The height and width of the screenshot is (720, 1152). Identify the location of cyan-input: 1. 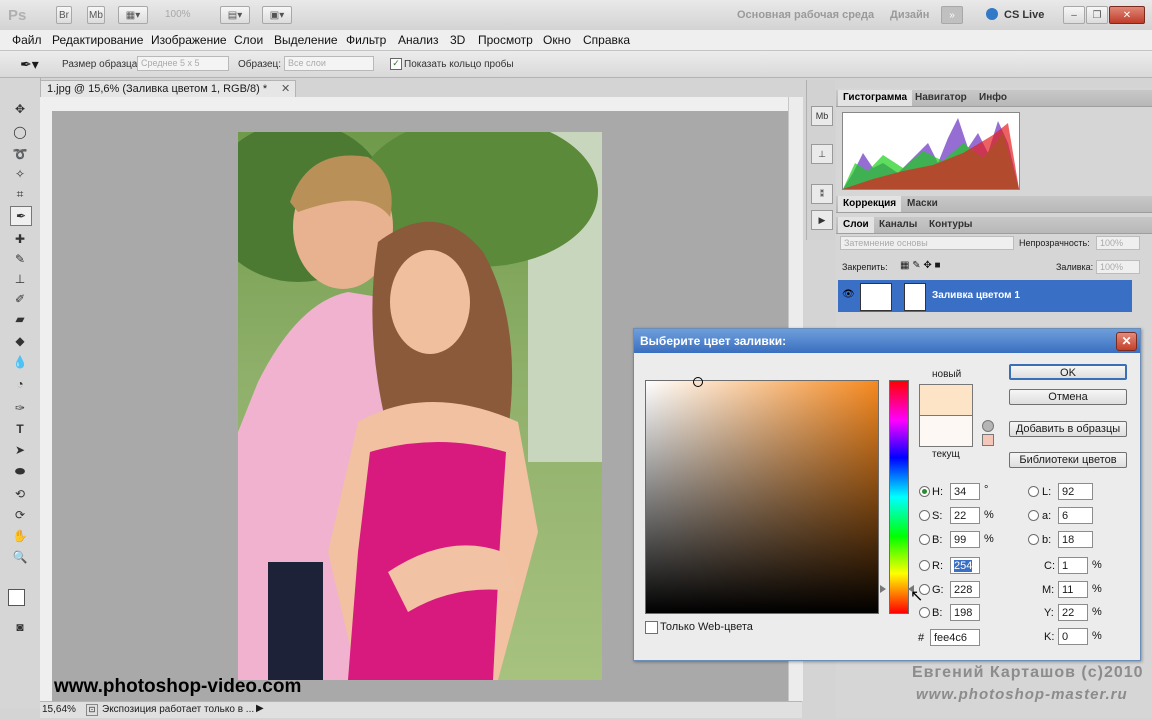
(1073, 565).